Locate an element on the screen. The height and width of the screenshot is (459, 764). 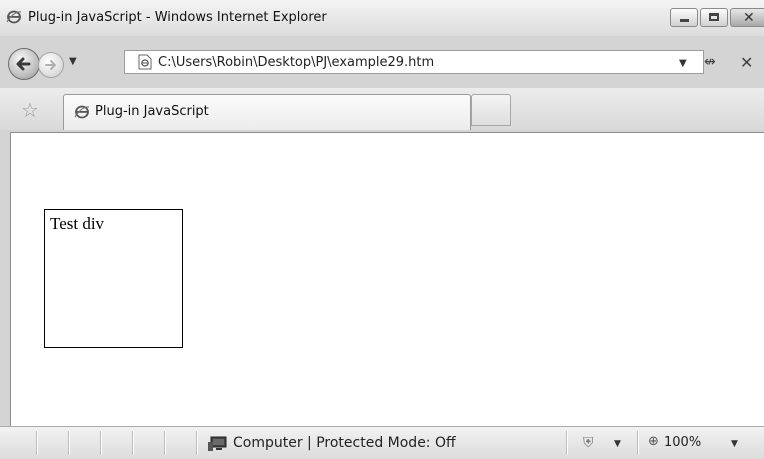
zoom-dropdown: ▼ is located at coordinates (734, 444).